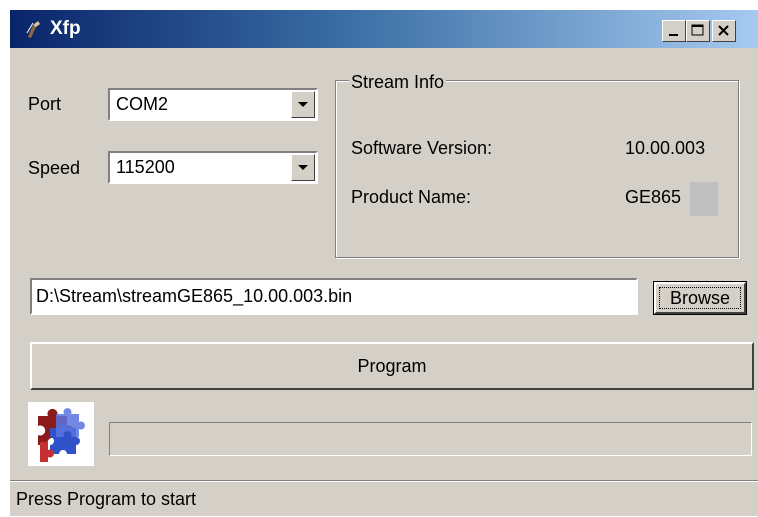 The height and width of the screenshot is (517, 758). Describe the element at coordinates (145, 167) in the screenshot. I see `speed-value: 115200` at that location.